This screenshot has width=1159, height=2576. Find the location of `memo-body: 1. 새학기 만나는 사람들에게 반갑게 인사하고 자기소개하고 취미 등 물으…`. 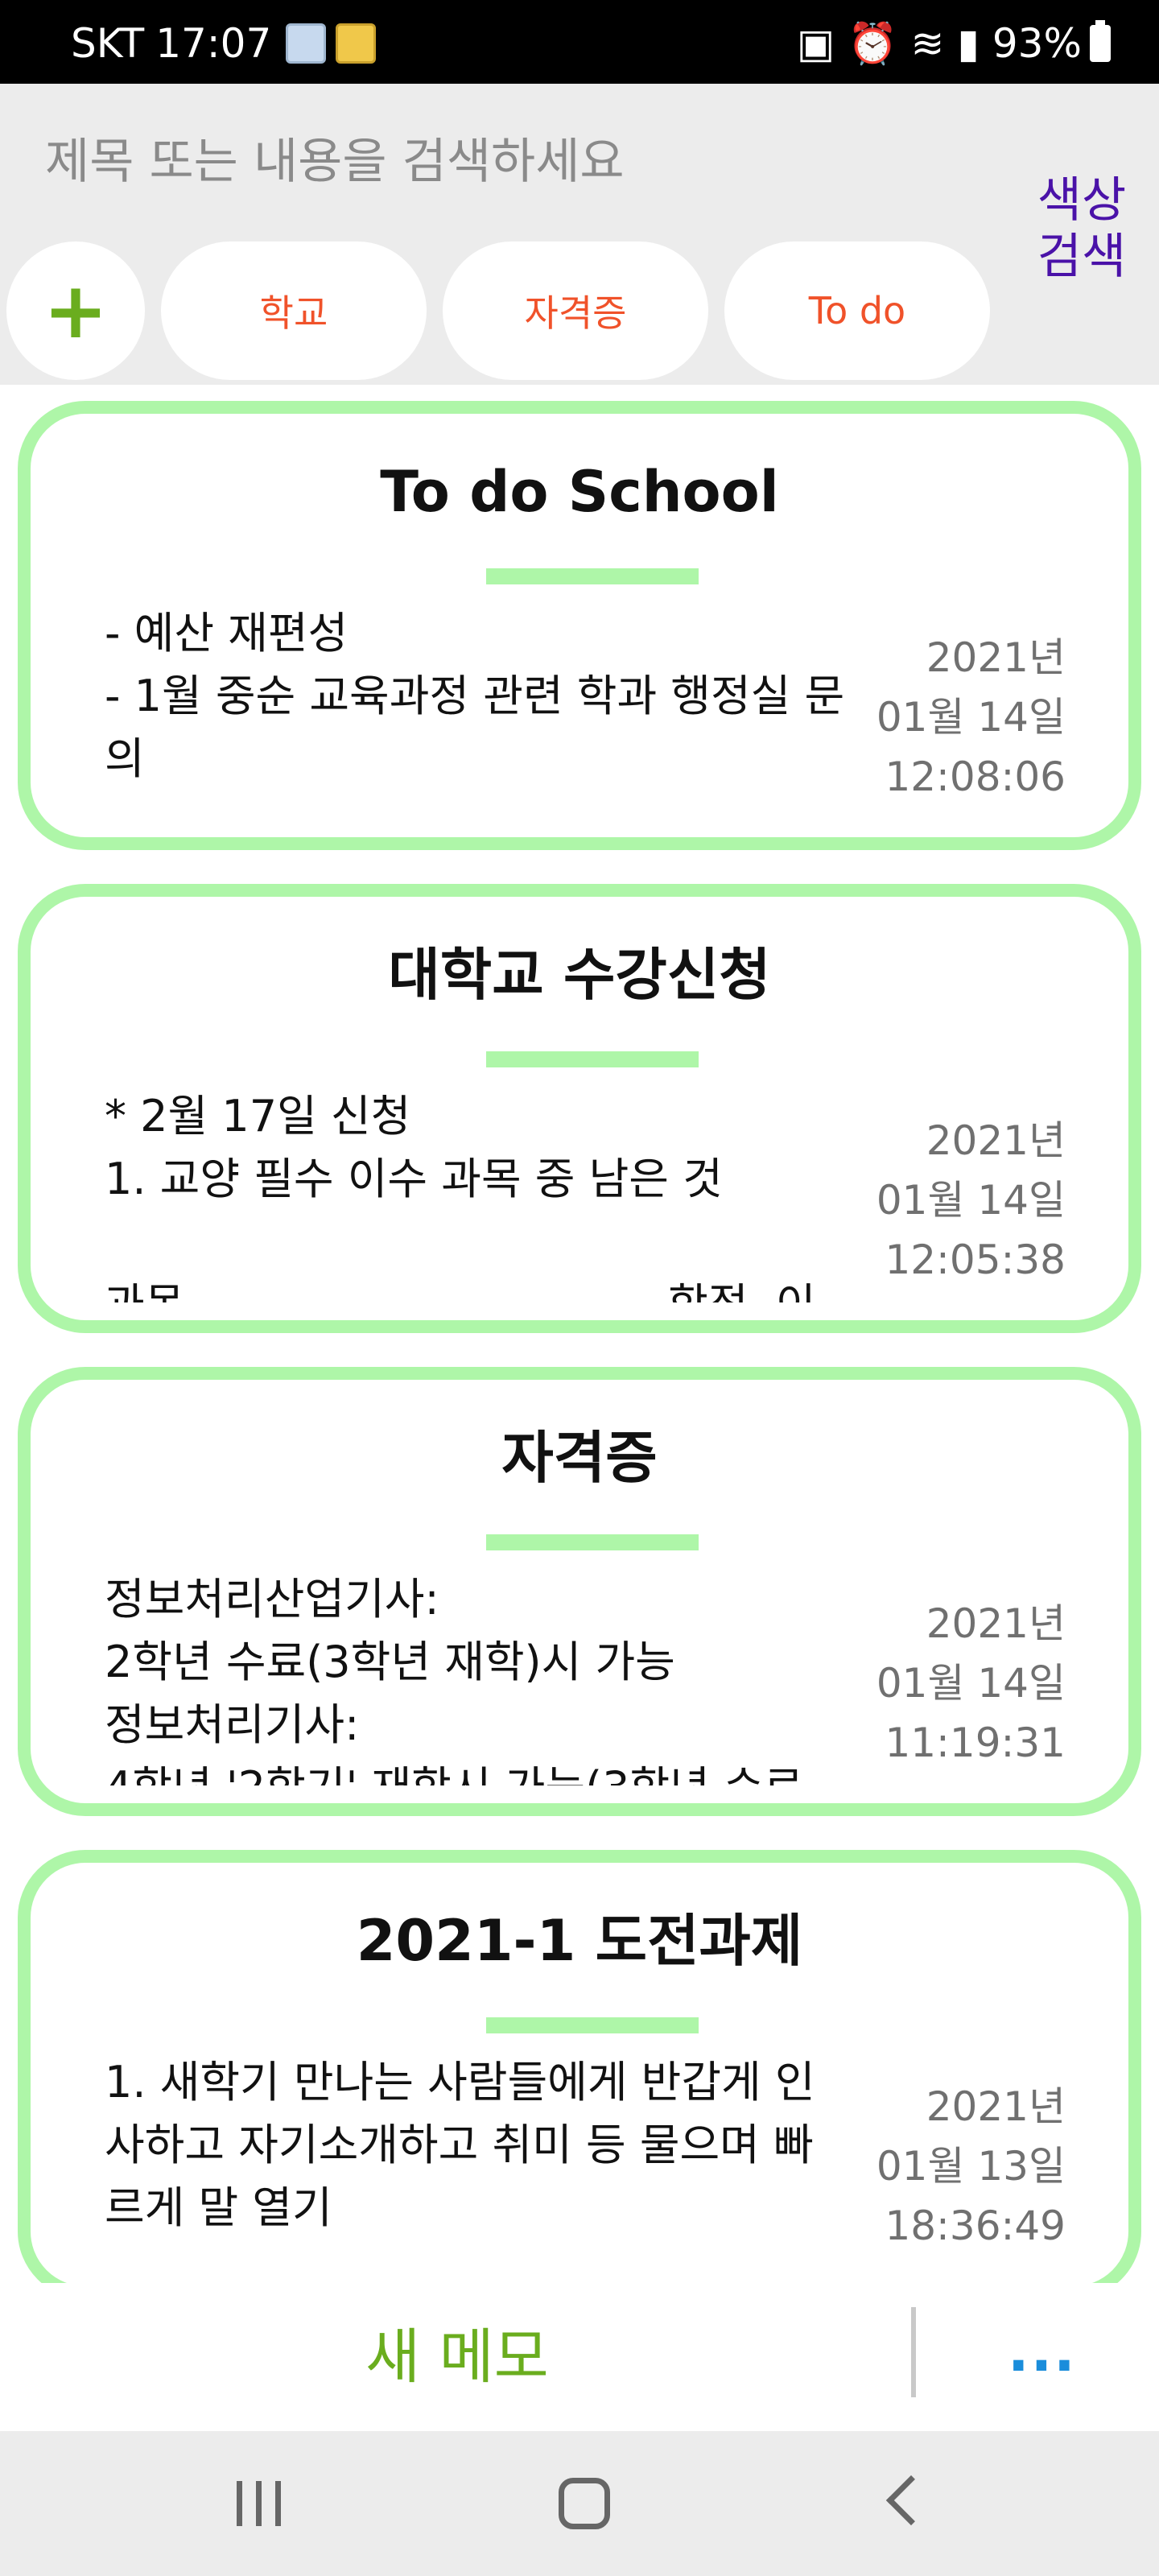

memo-body: 1. 새학기 만나는 사람들에게 반갑게 인사하고 자기소개하고 취미 등 물으… is located at coordinates (460, 2145).